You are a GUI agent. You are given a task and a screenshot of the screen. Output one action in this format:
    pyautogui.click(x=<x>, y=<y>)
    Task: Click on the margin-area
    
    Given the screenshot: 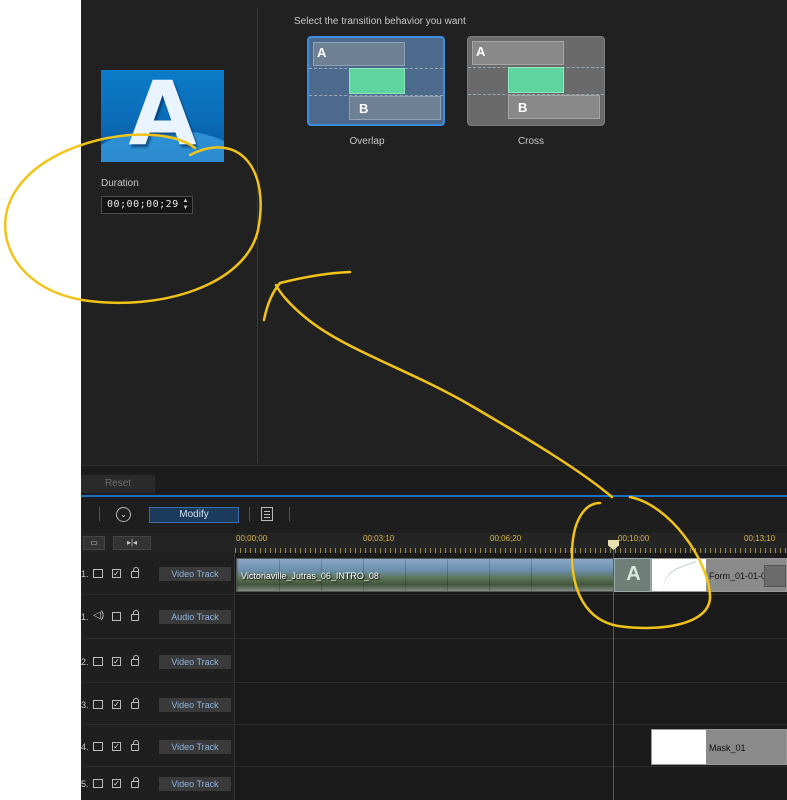 What is the action you would take?
    pyautogui.click(x=40, y=400)
    